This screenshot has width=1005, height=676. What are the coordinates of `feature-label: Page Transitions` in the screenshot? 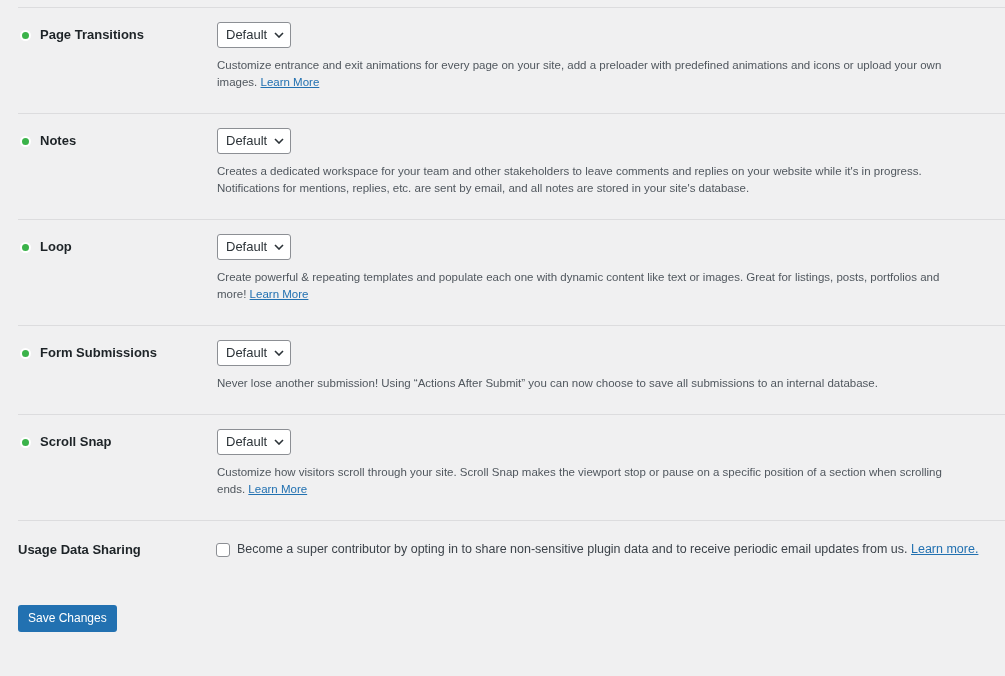 It's located at (92, 35).